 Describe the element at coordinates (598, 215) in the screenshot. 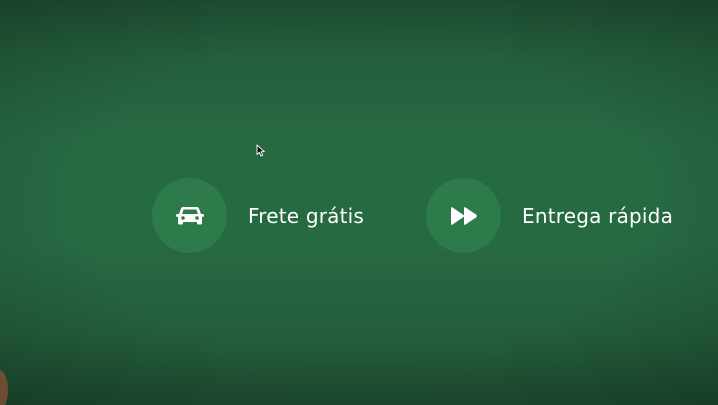

I see `feature-label-fast-delivery: Entrega rápida` at that location.